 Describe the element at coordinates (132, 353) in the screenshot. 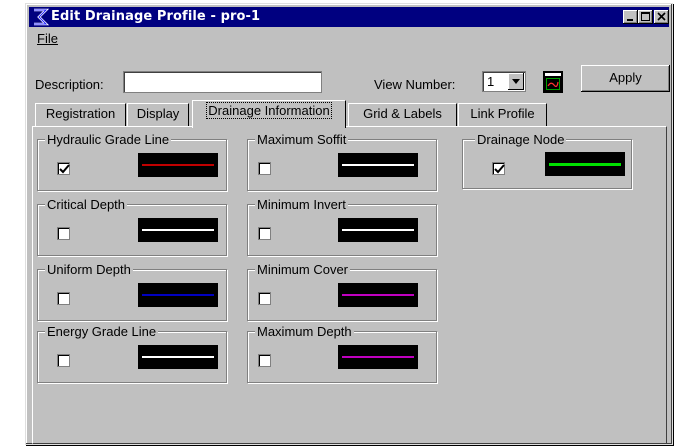

I see `group-energy-grade-line: Energy Grade Line` at that location.